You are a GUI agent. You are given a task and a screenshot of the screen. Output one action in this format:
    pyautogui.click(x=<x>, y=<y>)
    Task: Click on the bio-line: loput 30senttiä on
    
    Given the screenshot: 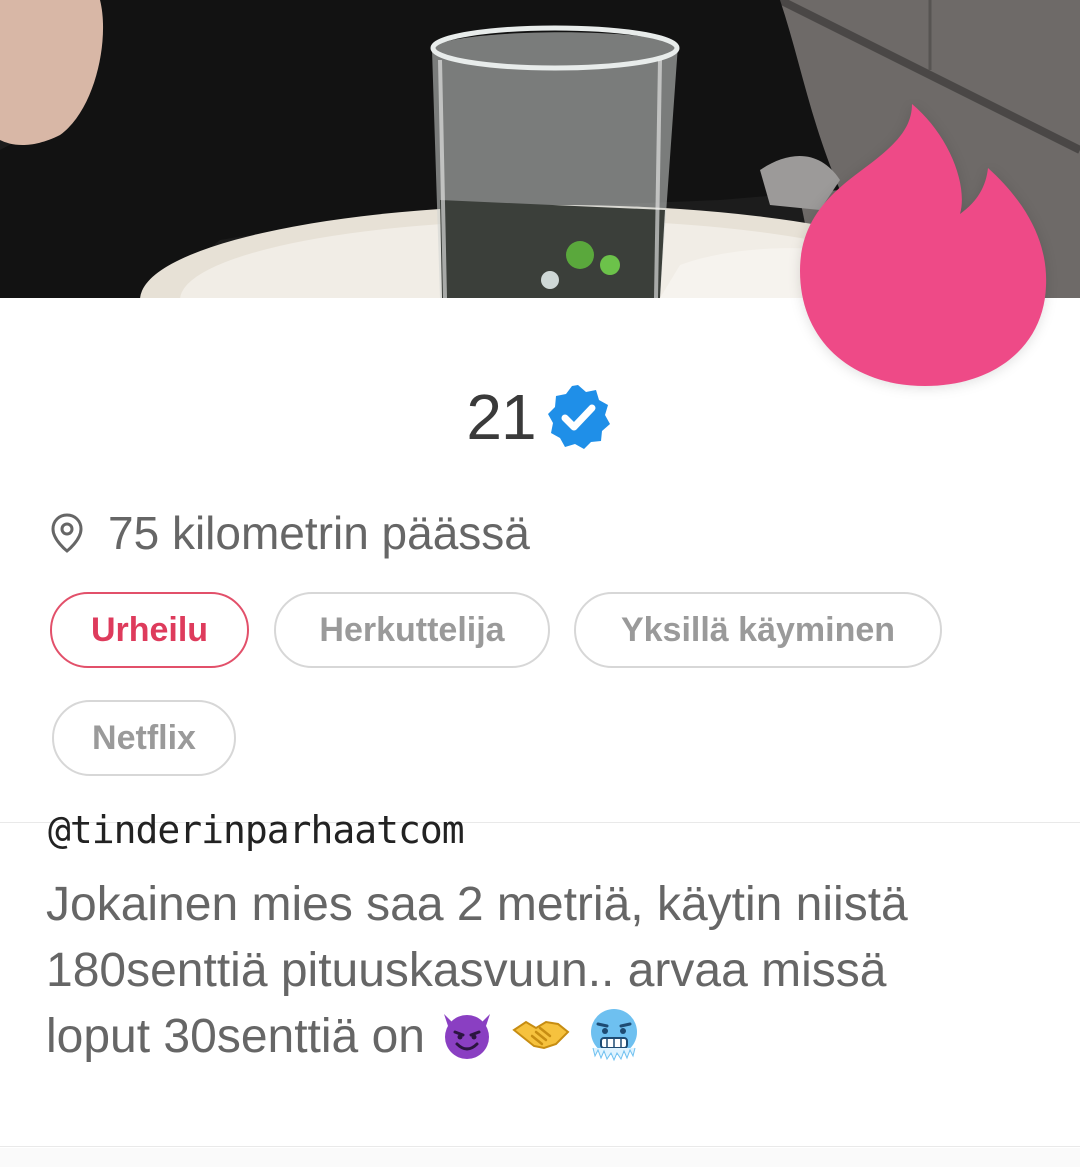 What is the action you would take?
    pyautogui.click(x=235, y=1036)
    